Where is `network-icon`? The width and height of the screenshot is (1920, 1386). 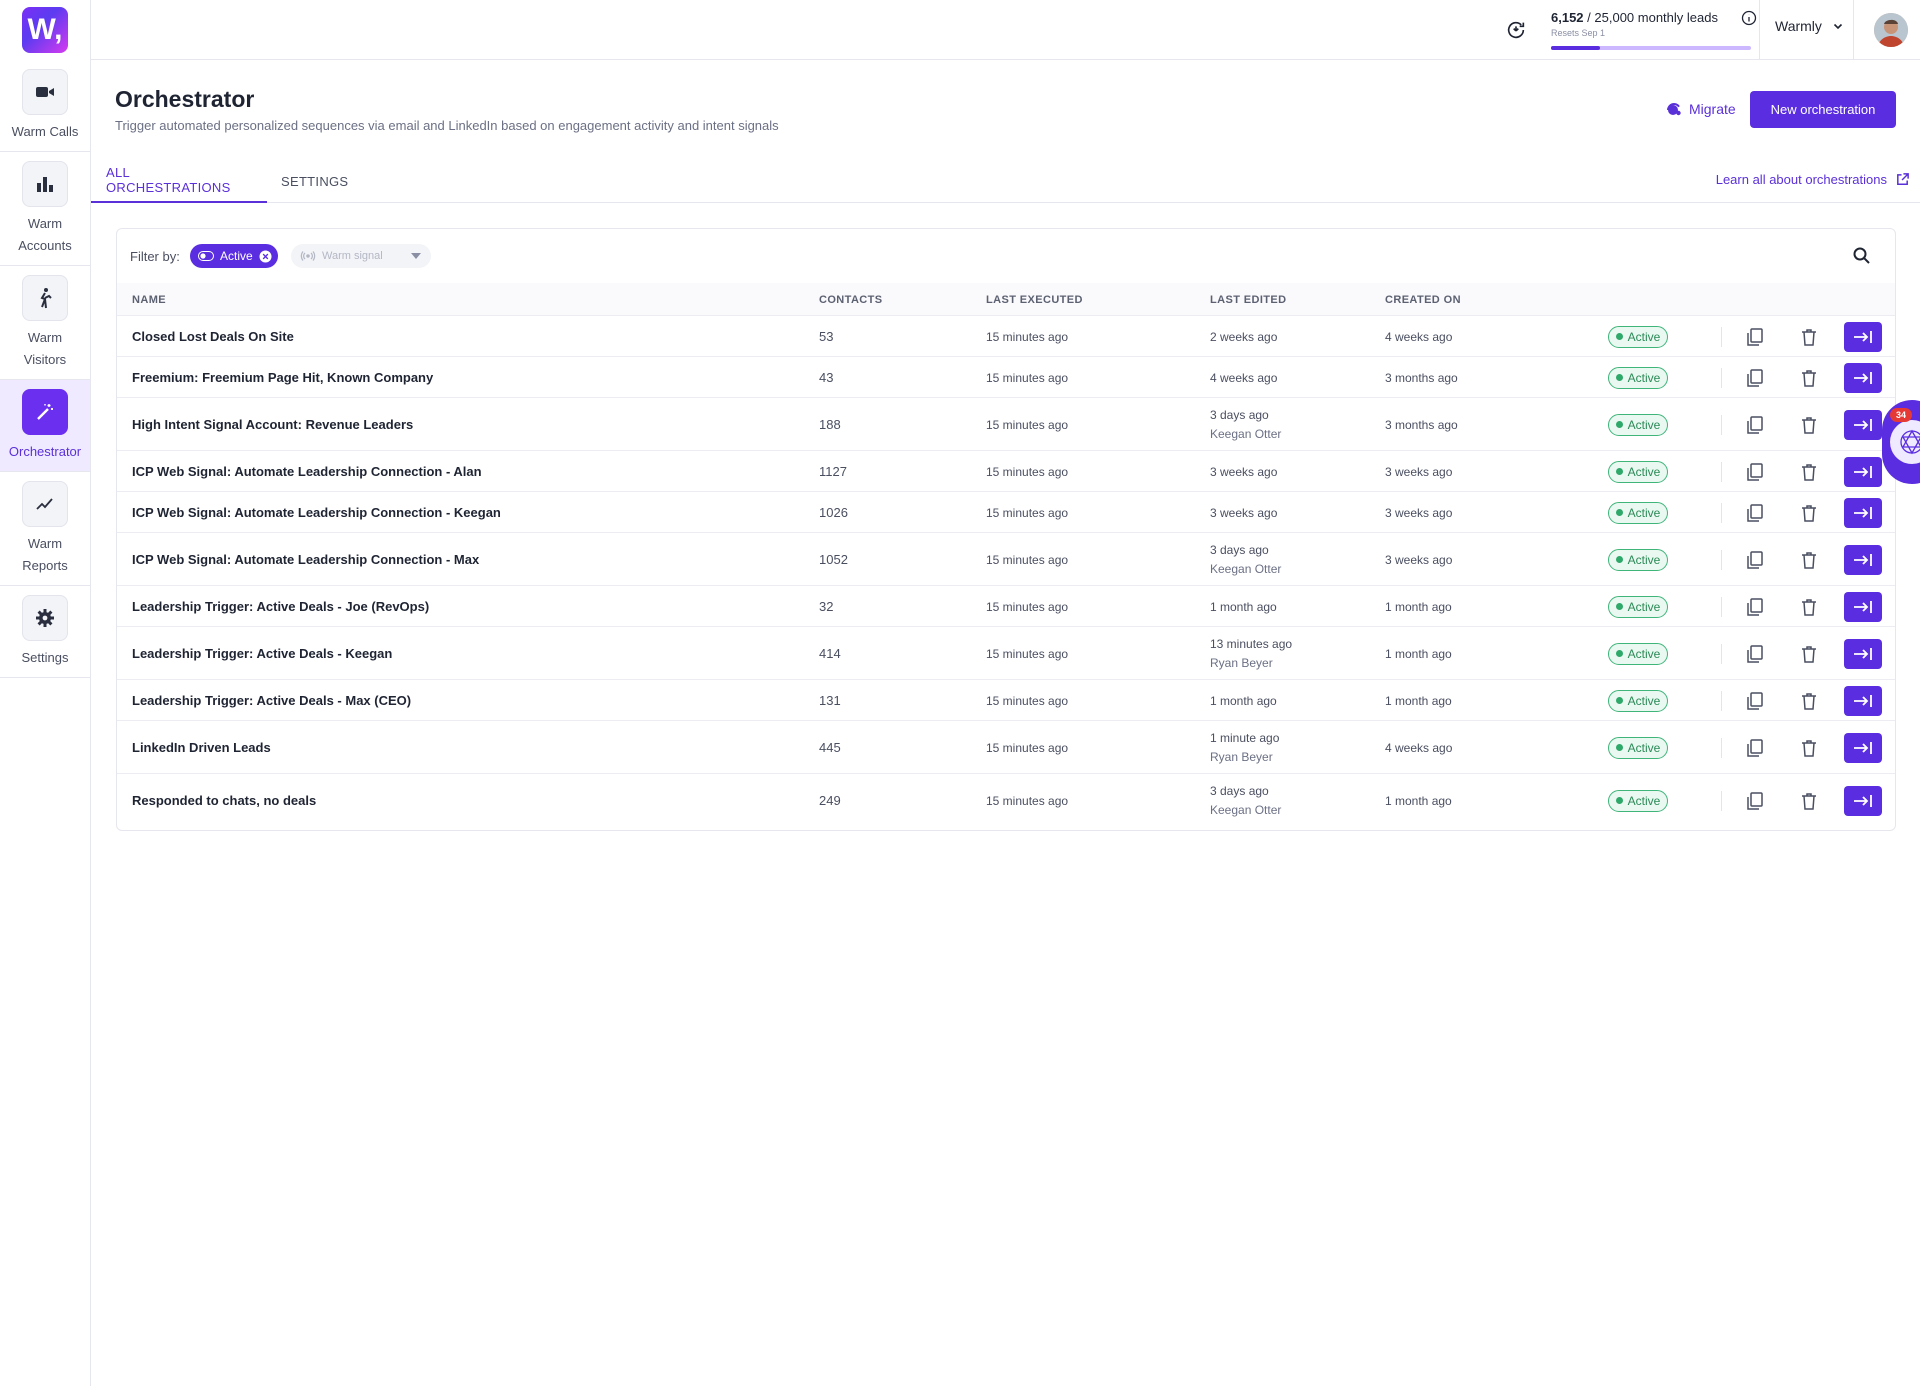 network-icon is located at coordinates (1910, 442).